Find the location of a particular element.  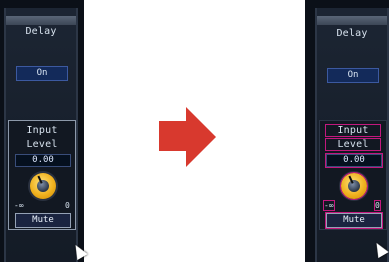

left-strip-cap is located at coordinates (41, 20).